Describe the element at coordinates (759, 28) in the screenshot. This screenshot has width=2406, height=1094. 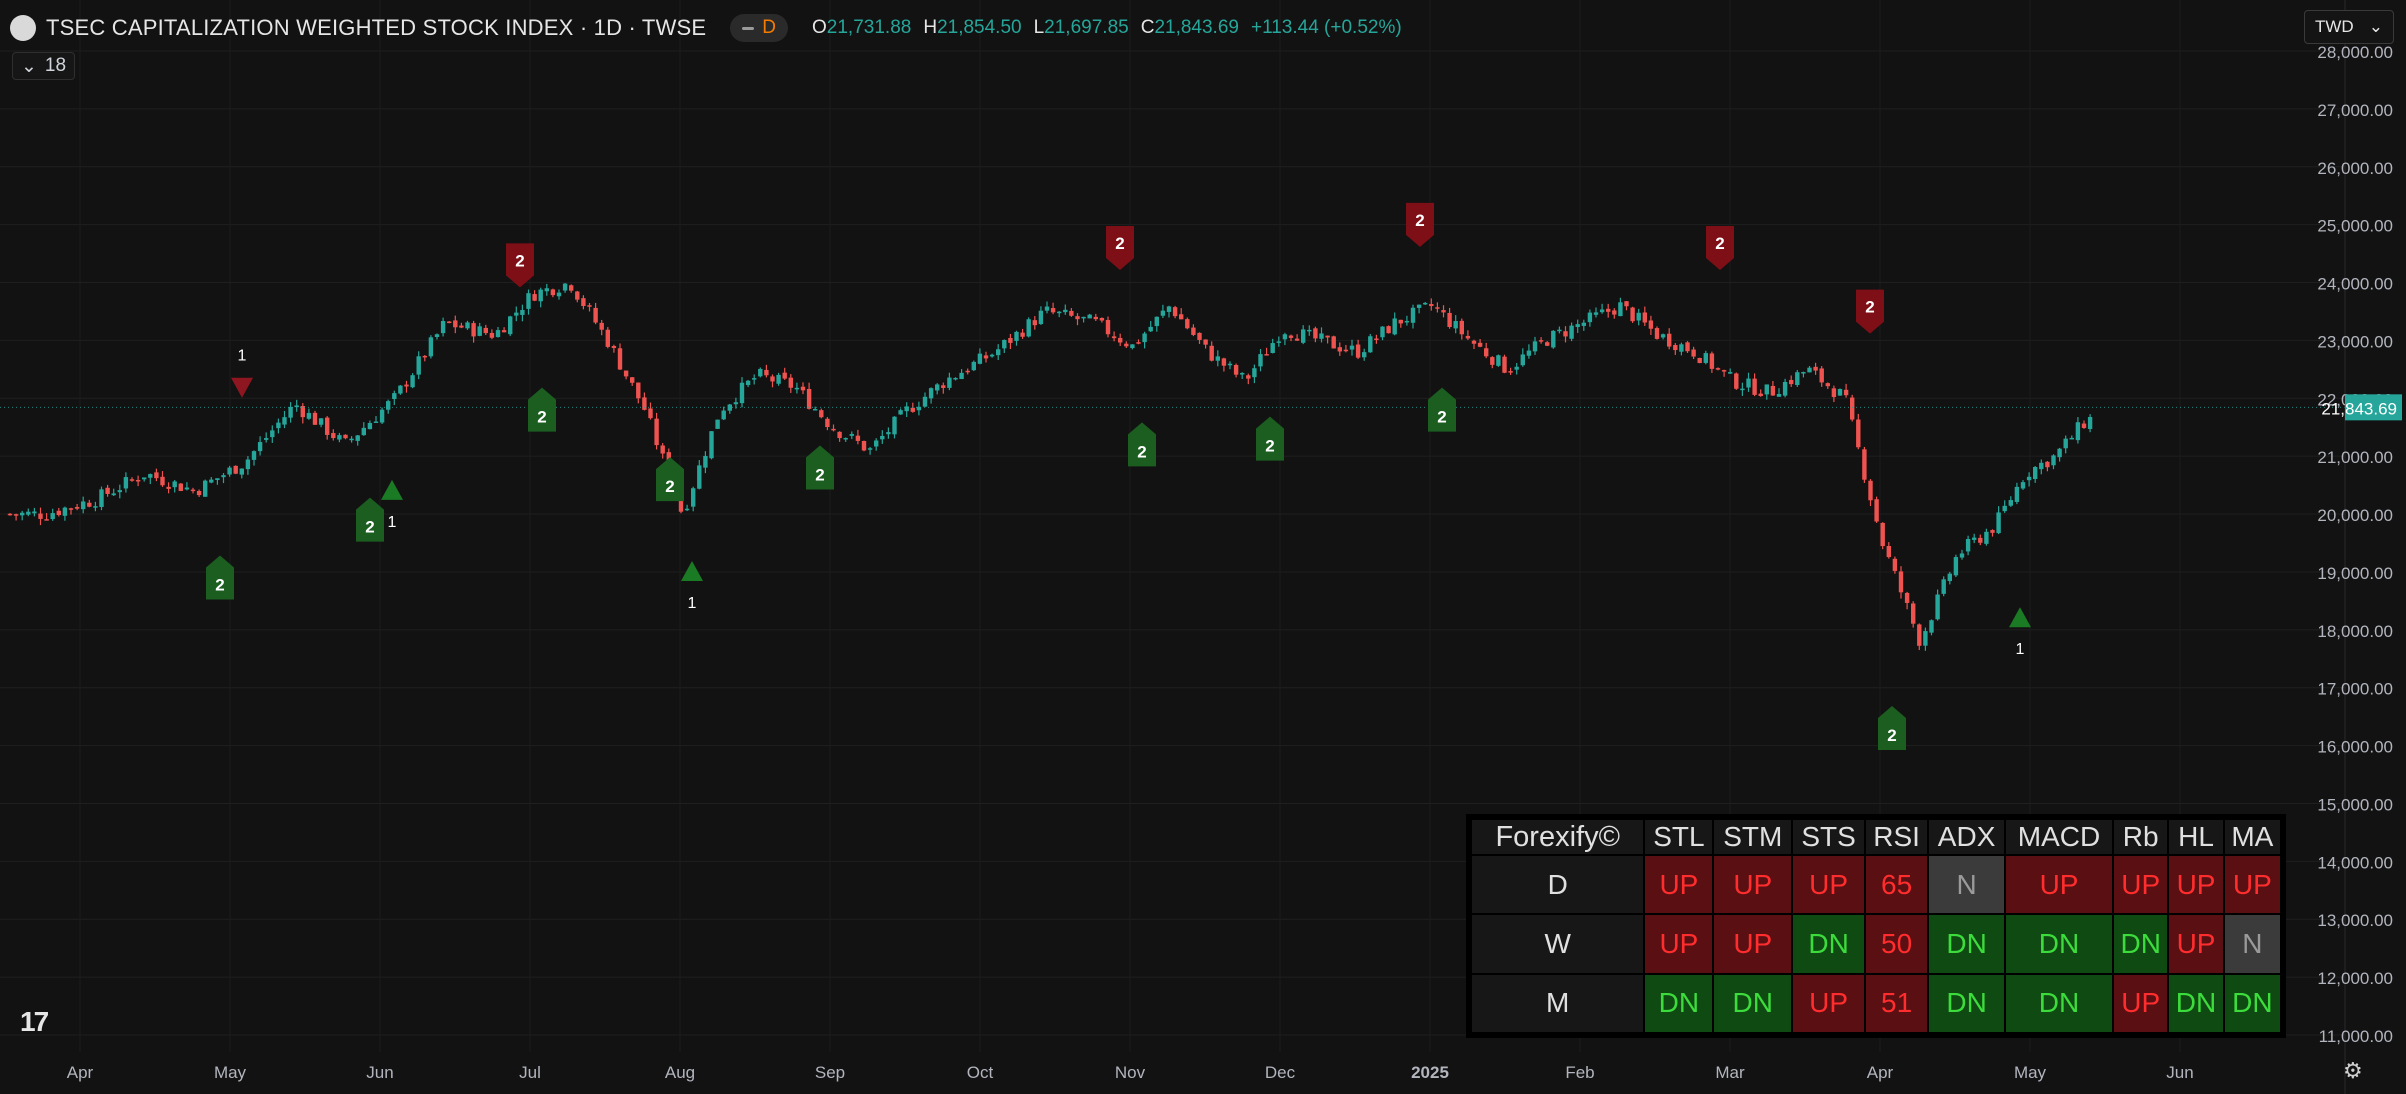
I see `interval-badge: D` at that location.